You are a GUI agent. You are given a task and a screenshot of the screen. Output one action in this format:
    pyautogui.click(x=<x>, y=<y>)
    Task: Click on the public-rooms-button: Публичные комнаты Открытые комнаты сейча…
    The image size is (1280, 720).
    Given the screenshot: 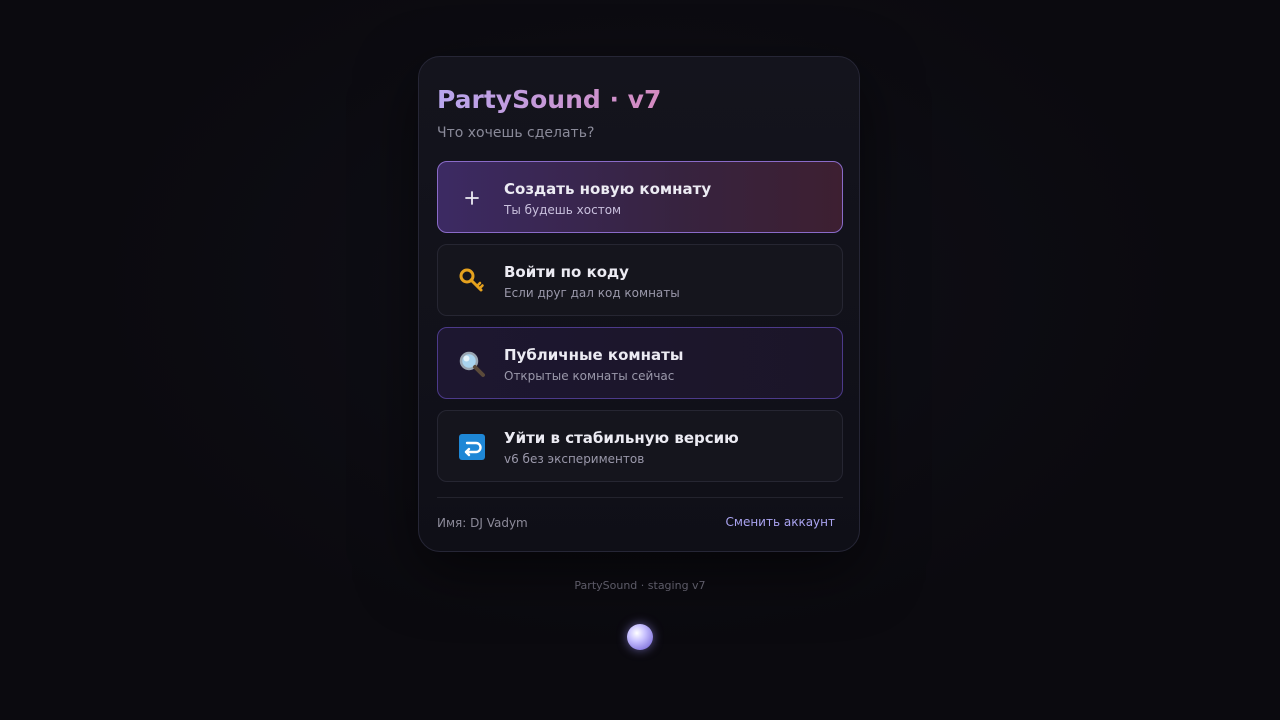 What is the action you would take?
    pyautogui.click(x=640, y=363)
    